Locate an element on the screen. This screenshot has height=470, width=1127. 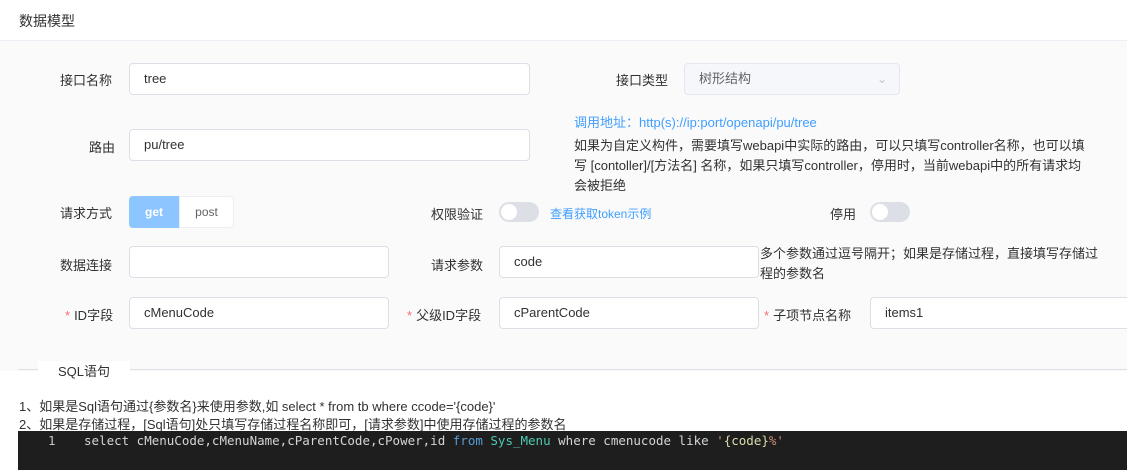
disabled-label: 停用 is located at coordinates (843, 214).